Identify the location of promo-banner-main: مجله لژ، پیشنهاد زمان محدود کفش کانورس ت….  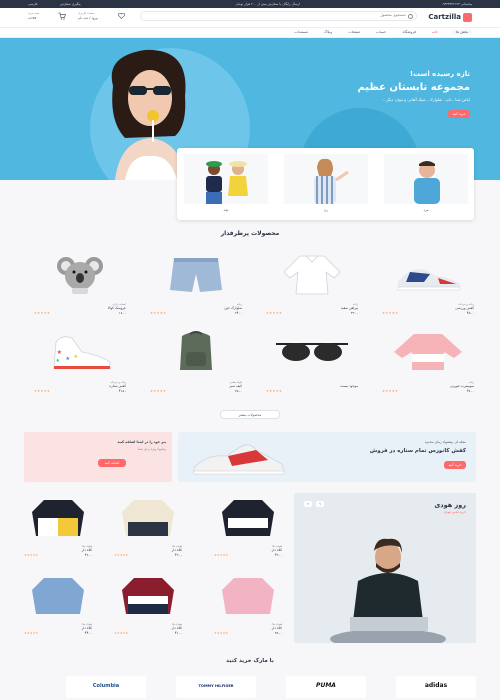
(327, 457).